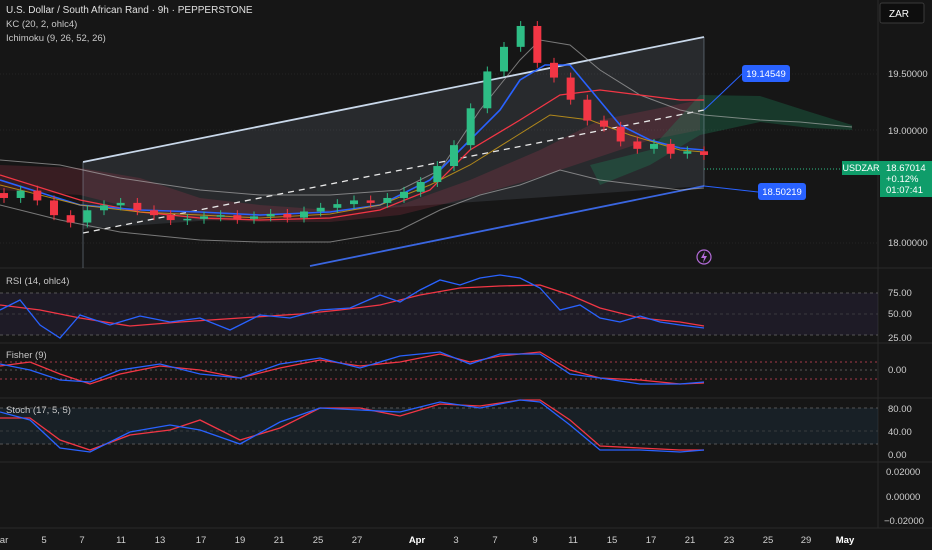 Image resolution: width=932 pixels, height=550 pixels. What do you see at coordinates (908, 74) in the screenshot?
I see `price-tick-1: 19.50000` at bounding box center [908, 74].